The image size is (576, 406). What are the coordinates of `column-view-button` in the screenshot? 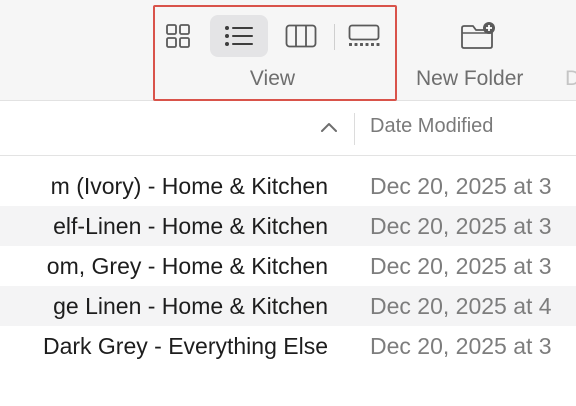 It's located at (301, 36).